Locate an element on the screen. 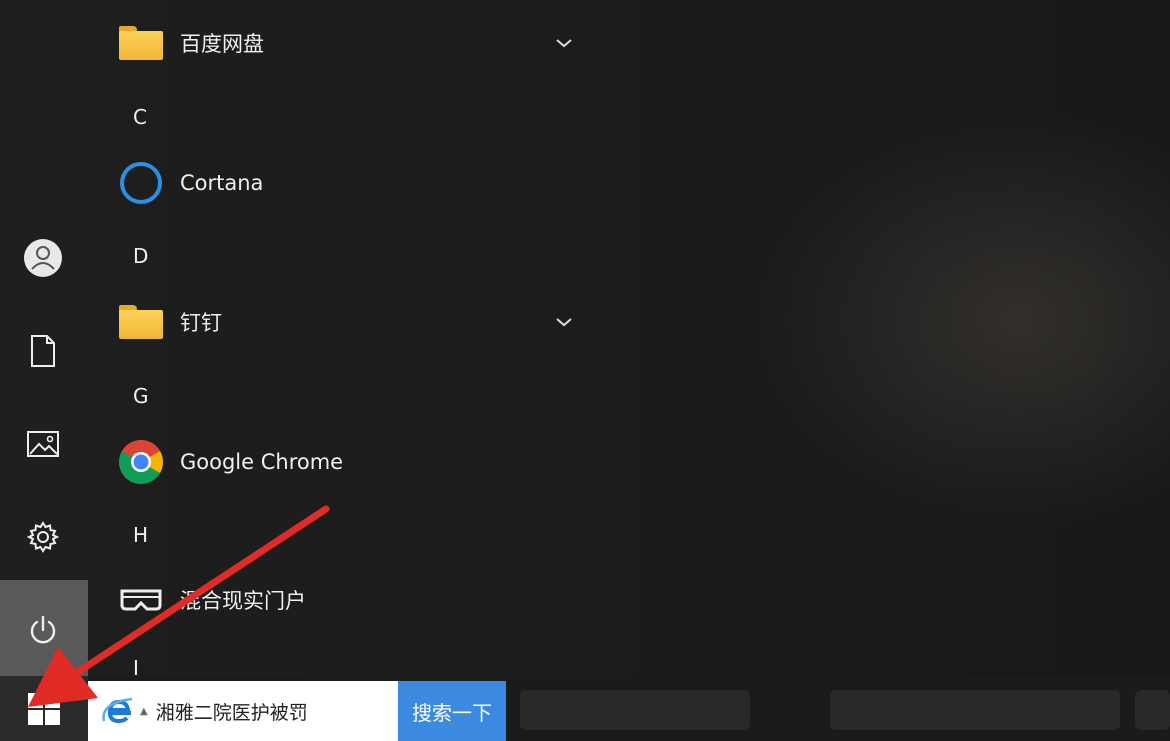 This screenshot has width=1170, height=741. chrome-icon is located at coordinates (141, 462).